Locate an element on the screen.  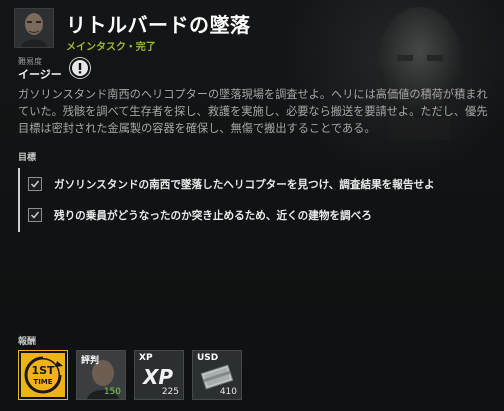
quest-status: メインタスク・完了 is located at coordinates (111, 47).